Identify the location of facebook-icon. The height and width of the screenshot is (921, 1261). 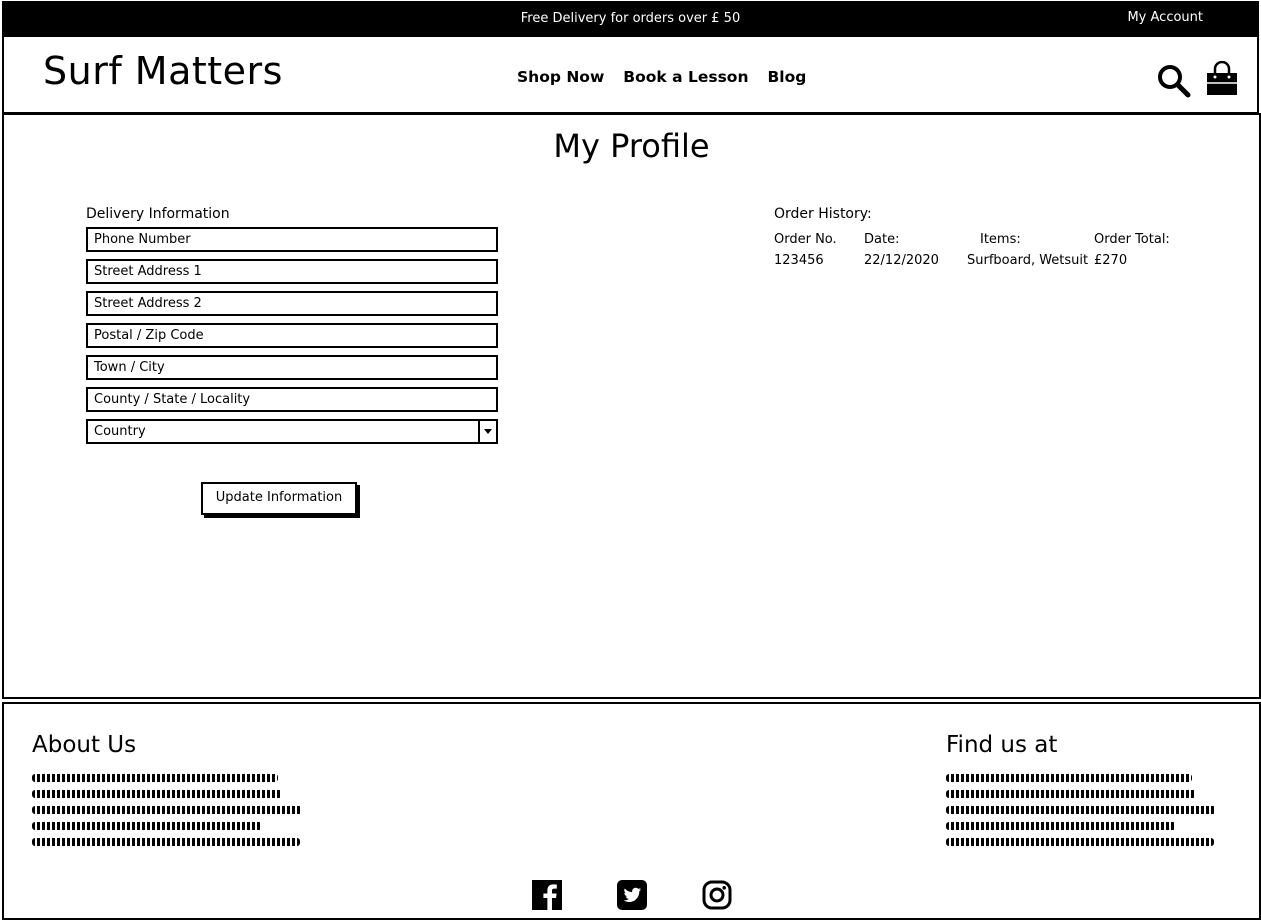
(547, 895).